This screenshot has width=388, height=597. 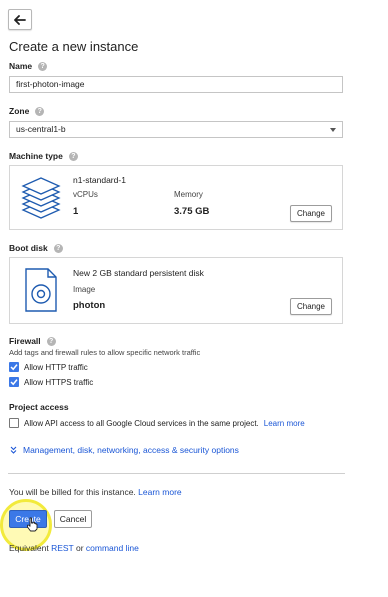 I want to click on project-access-learn-more-link: Learn more, so click(x=284, y=423).